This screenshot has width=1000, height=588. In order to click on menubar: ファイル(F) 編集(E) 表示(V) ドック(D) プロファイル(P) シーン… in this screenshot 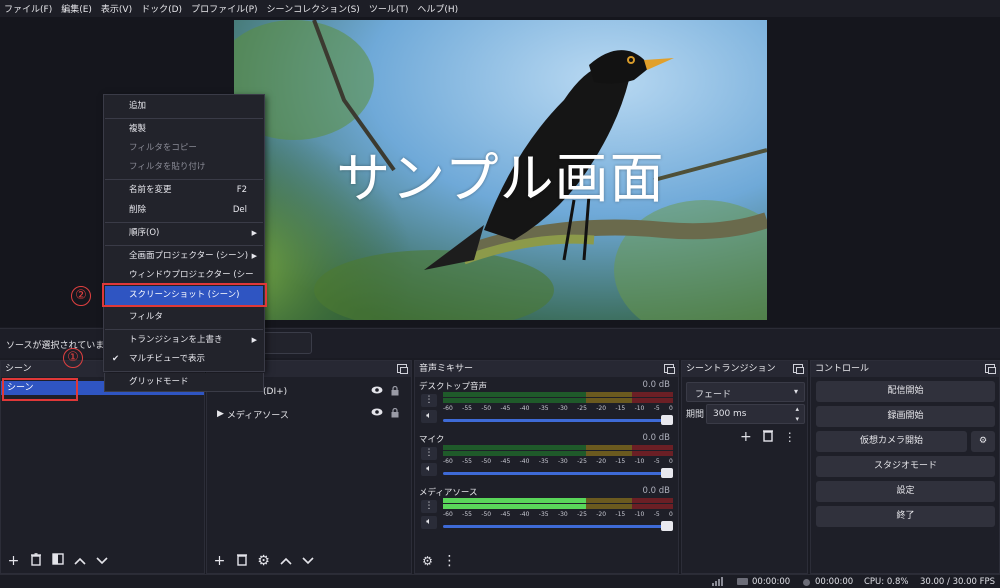, I will do `click(500, 8)`.